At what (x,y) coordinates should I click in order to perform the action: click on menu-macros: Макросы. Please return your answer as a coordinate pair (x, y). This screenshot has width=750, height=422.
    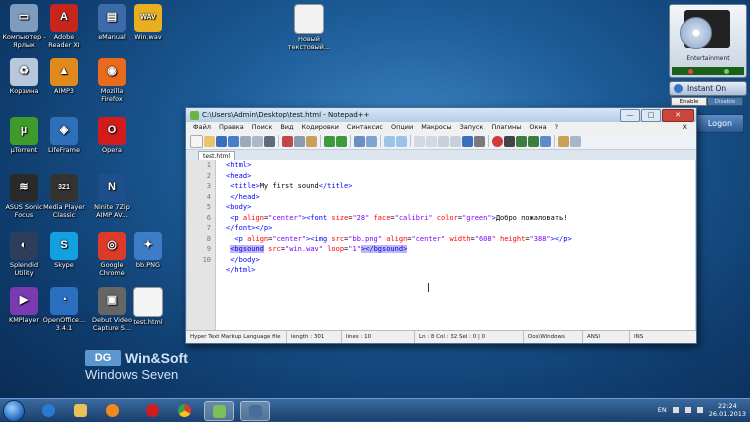
    Looking at the image, I should click on (436, 127).